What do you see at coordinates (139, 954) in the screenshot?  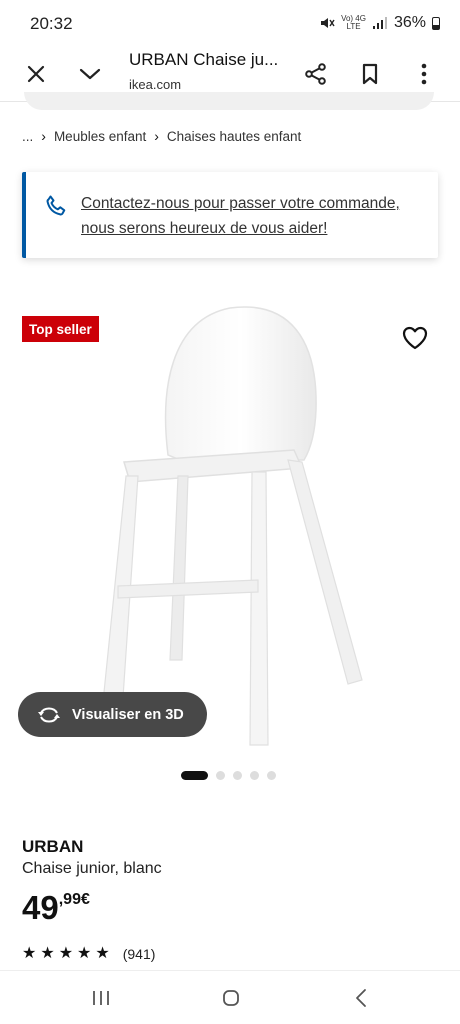 I see `rating-count: (941)` at bounding box center [139, 954].